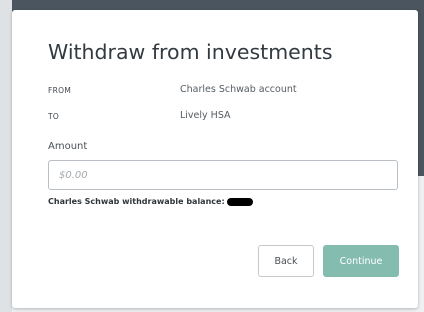  What do you see at coordinates (205, 115) in the screenshot?
I see `to-value: Lively HSA` at bounding box center [205, 115].